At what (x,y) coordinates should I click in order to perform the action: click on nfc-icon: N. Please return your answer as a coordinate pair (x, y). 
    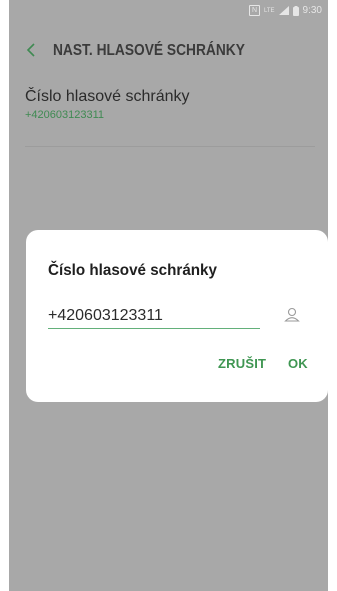
    Looking at the image, I should click on (254, 10).